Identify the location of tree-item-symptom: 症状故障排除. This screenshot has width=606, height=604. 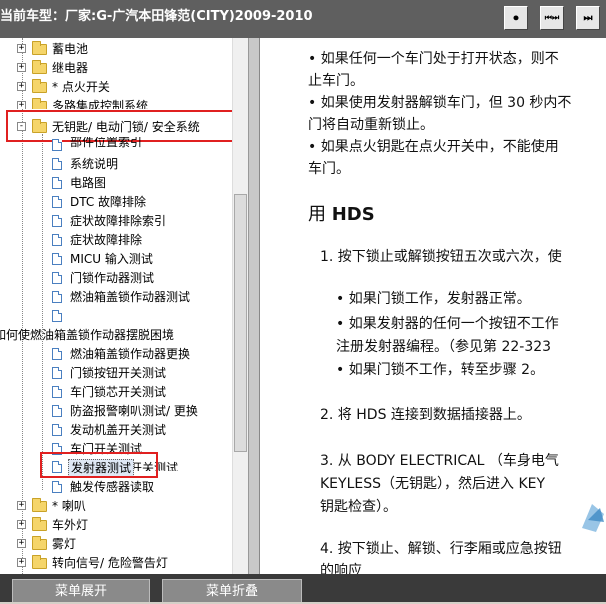
(116, 240).